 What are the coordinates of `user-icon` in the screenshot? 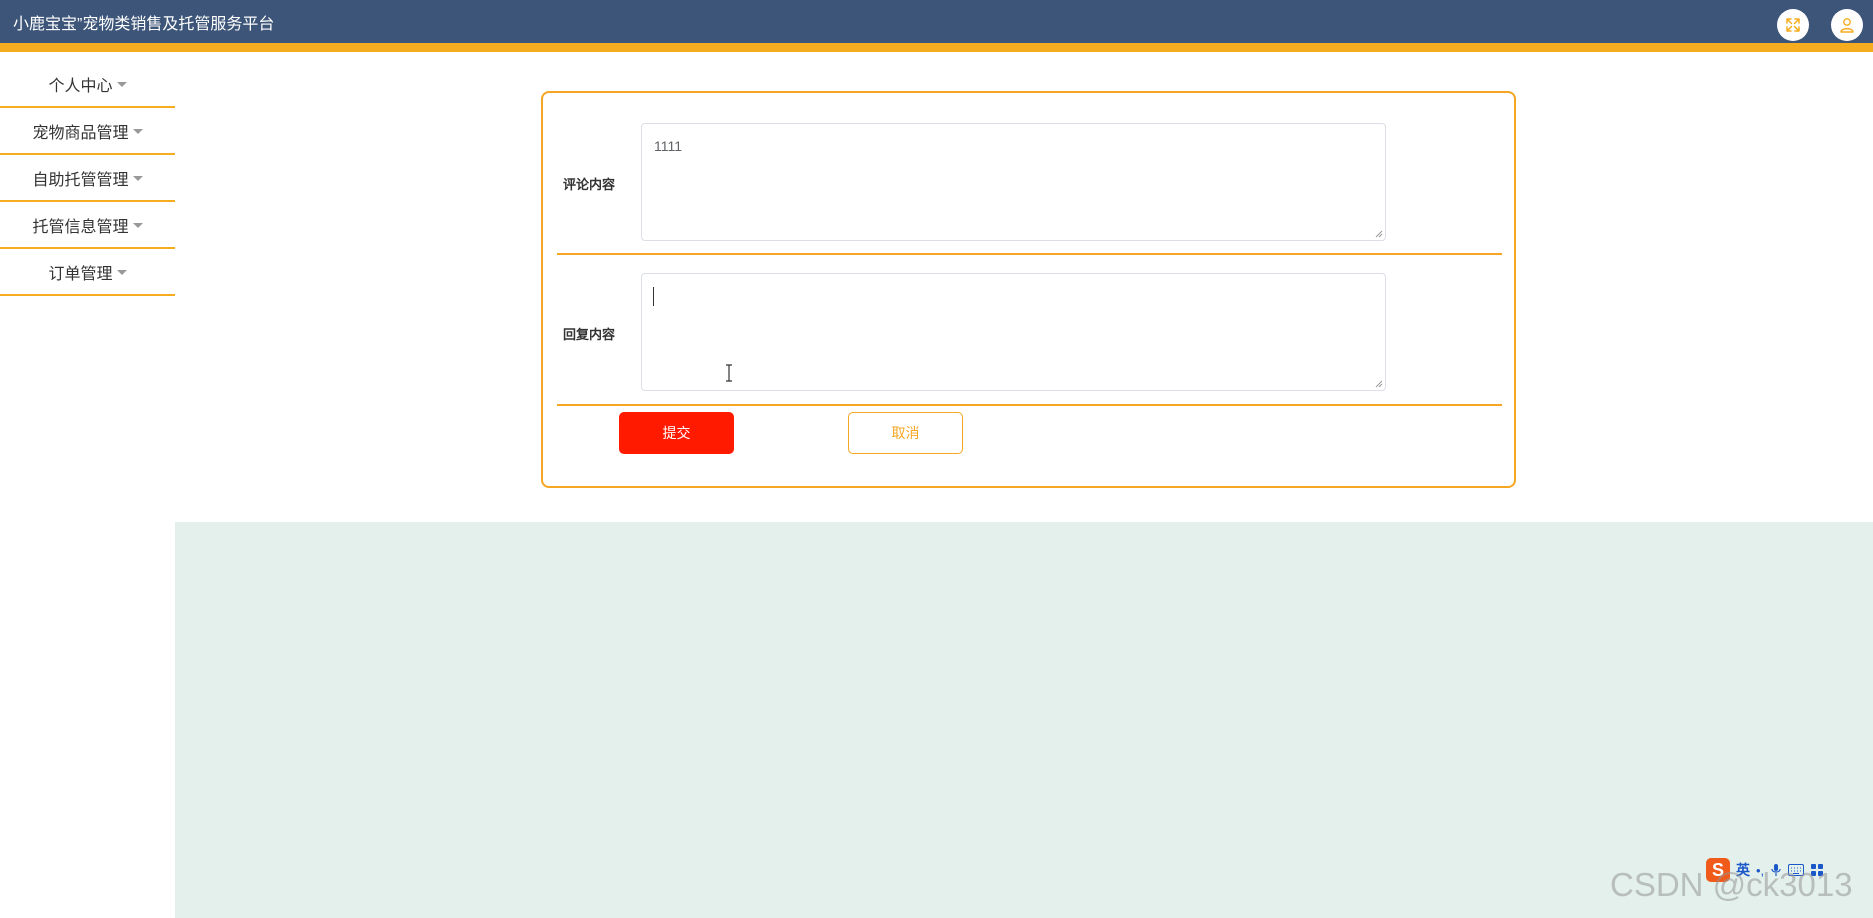 It's located at (1847, 25).